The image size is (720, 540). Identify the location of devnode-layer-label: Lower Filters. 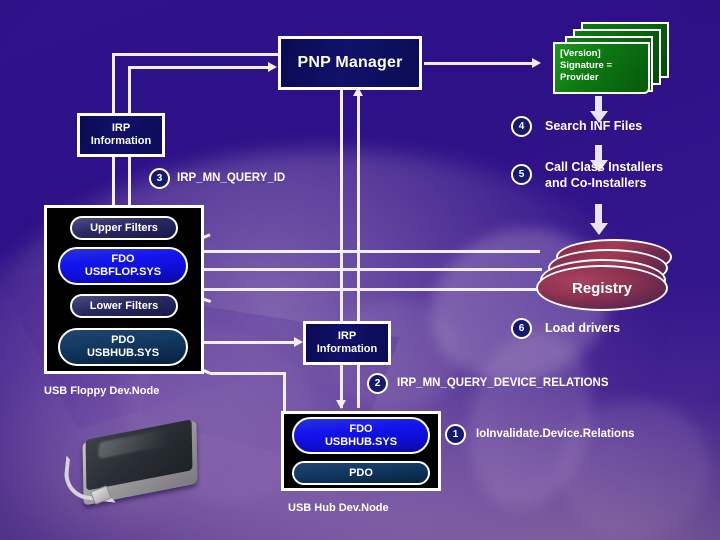
(124, 305).